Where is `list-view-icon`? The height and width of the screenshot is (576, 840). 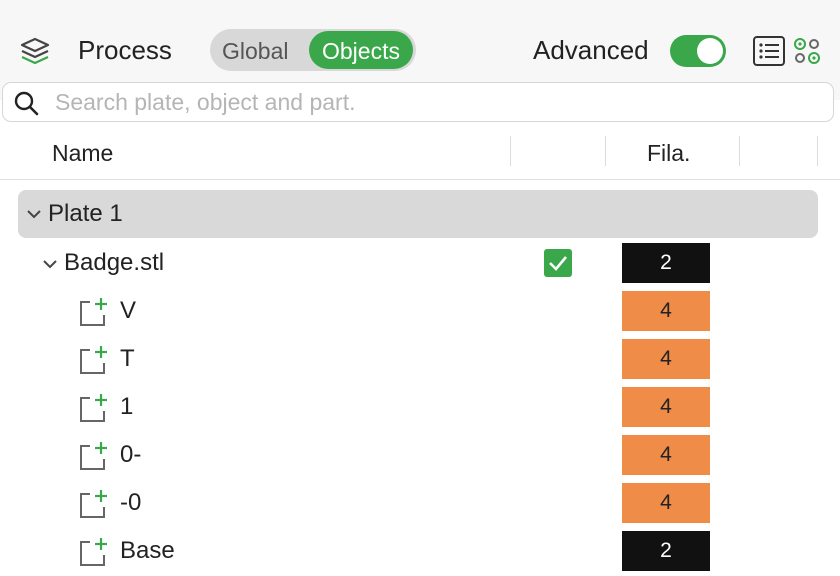
list-view-icon is located at coordinates (769, 51).